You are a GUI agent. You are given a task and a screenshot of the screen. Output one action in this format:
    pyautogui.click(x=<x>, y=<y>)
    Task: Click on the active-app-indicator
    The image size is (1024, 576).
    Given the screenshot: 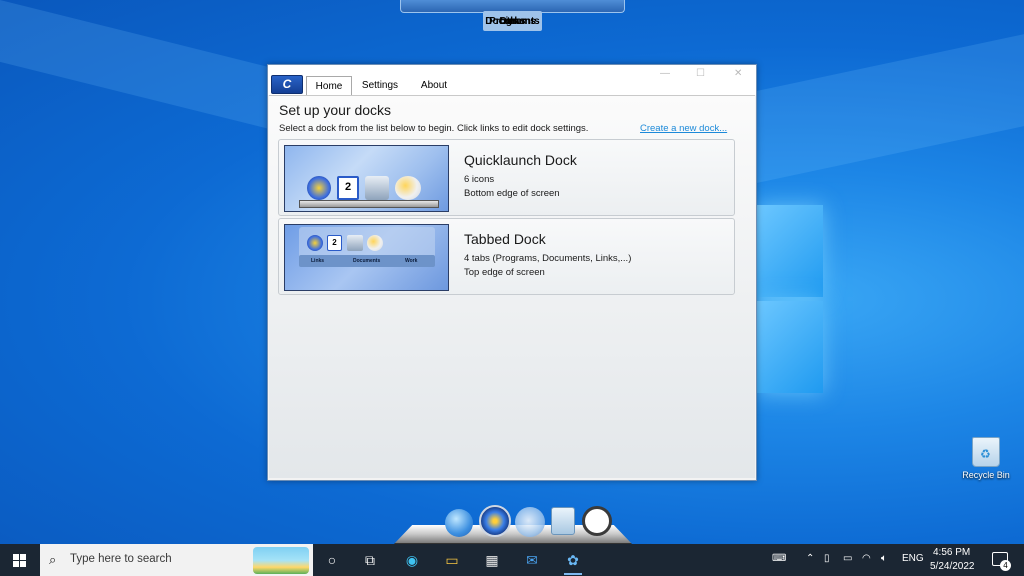 What is the action you would take?
    pyautogui.click(x=573, y=574)
    